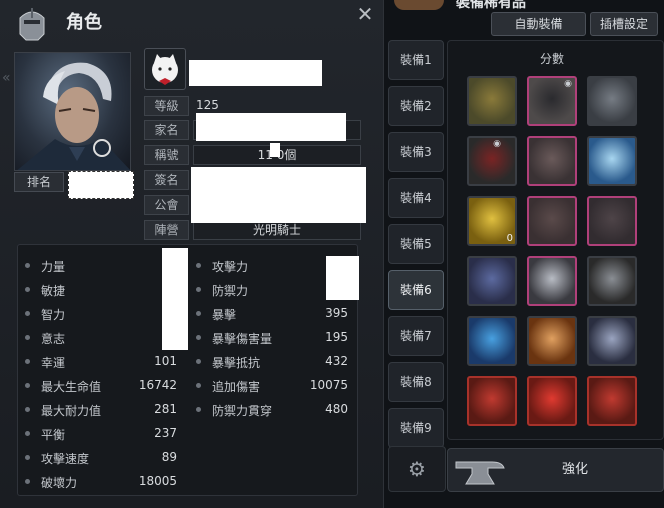  Describe the element at coordinates (416, 428) in the screenshot. I see `equipment-tab-9: 裝備9` at that location.